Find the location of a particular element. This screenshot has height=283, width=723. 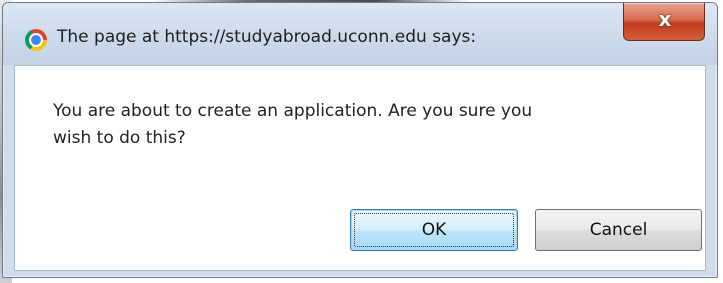

close-icon: x is located at coordinates (665, 19).